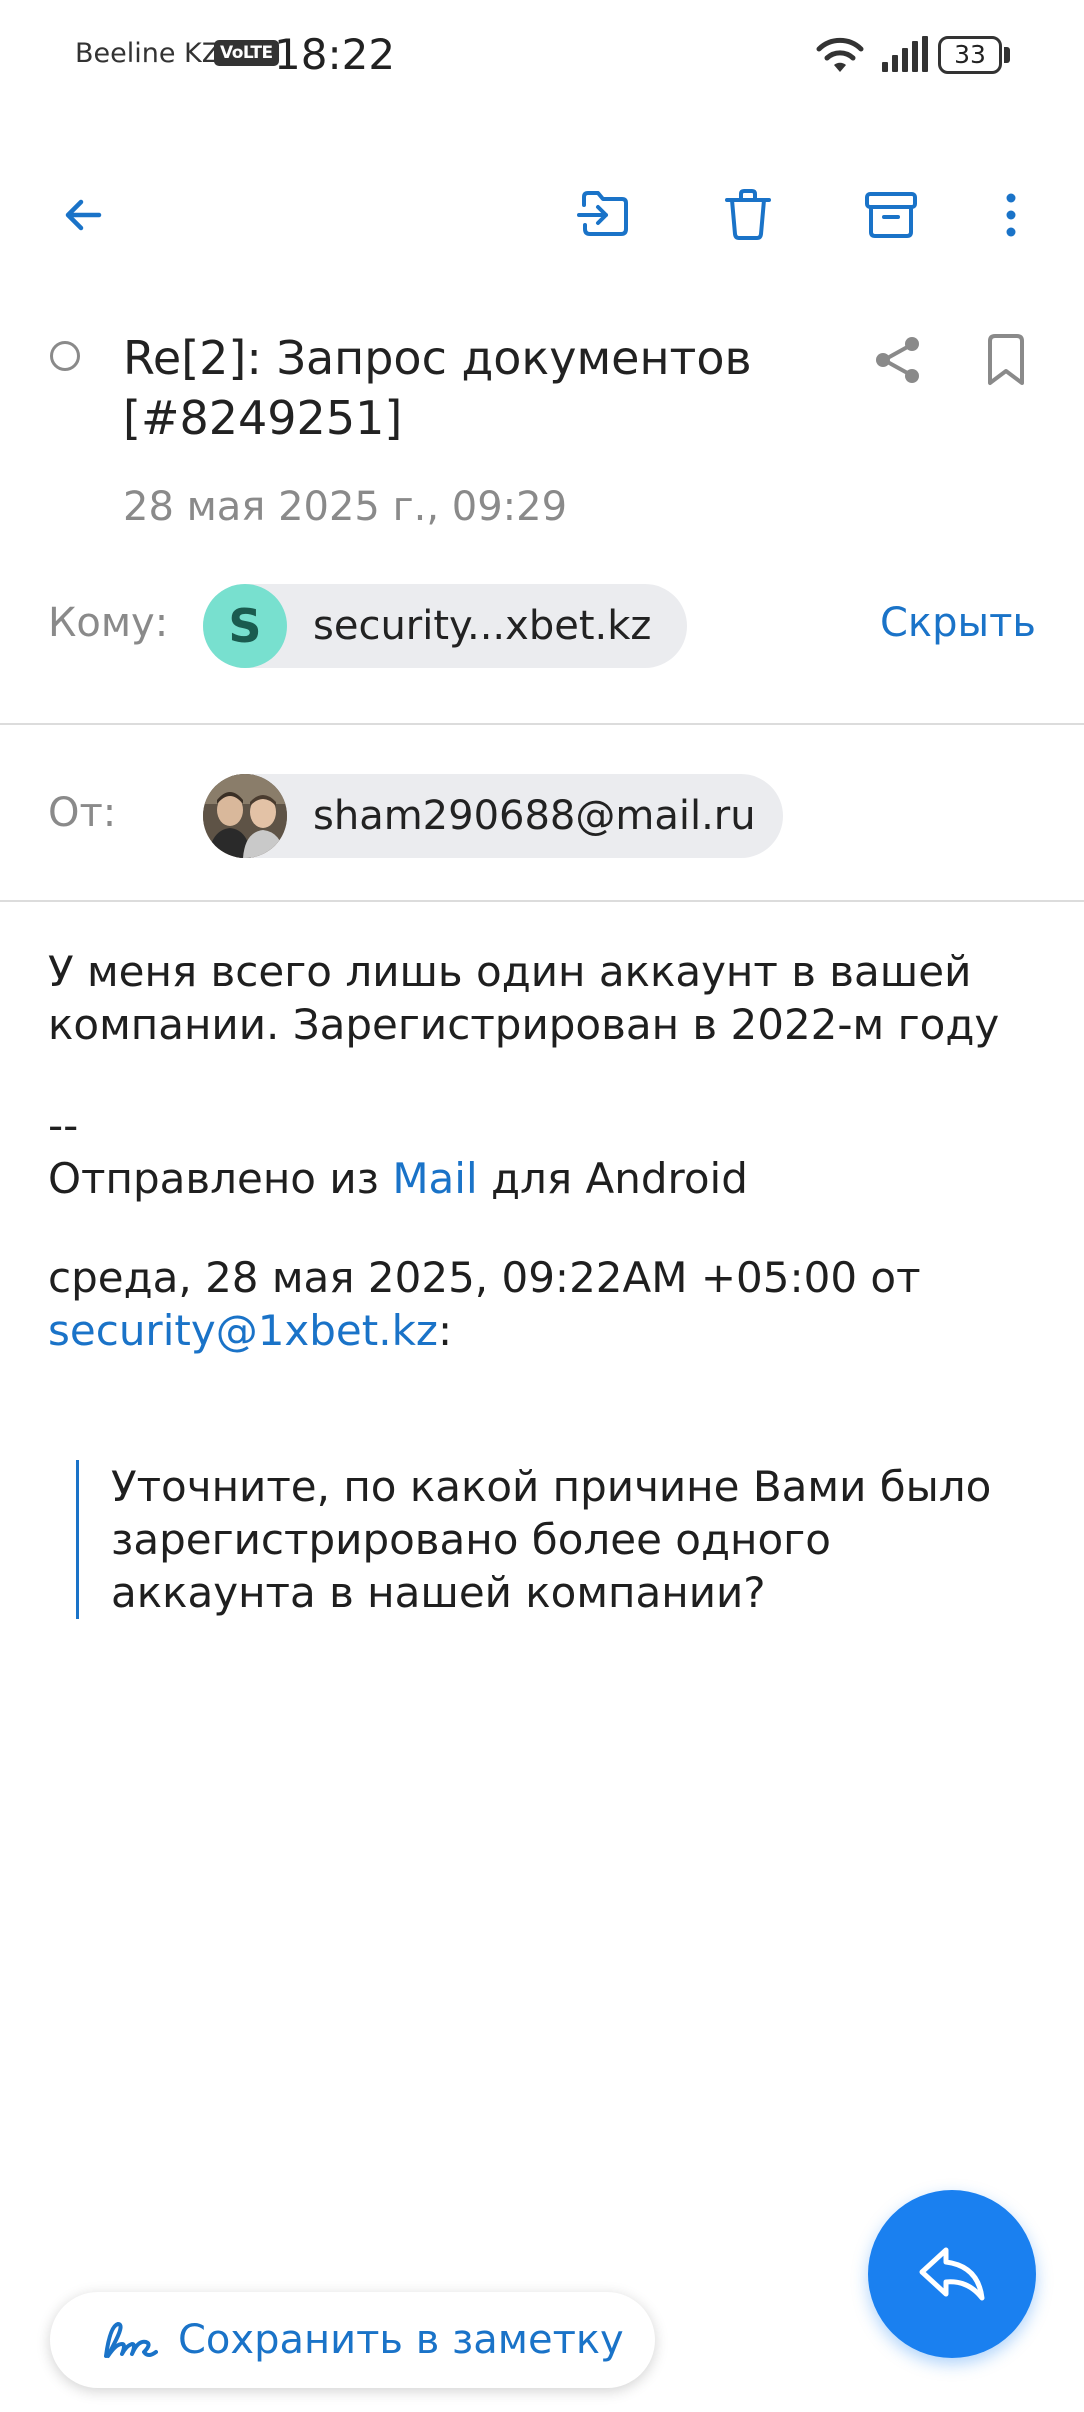  I want to click on reply-button, so click(952, 2274).